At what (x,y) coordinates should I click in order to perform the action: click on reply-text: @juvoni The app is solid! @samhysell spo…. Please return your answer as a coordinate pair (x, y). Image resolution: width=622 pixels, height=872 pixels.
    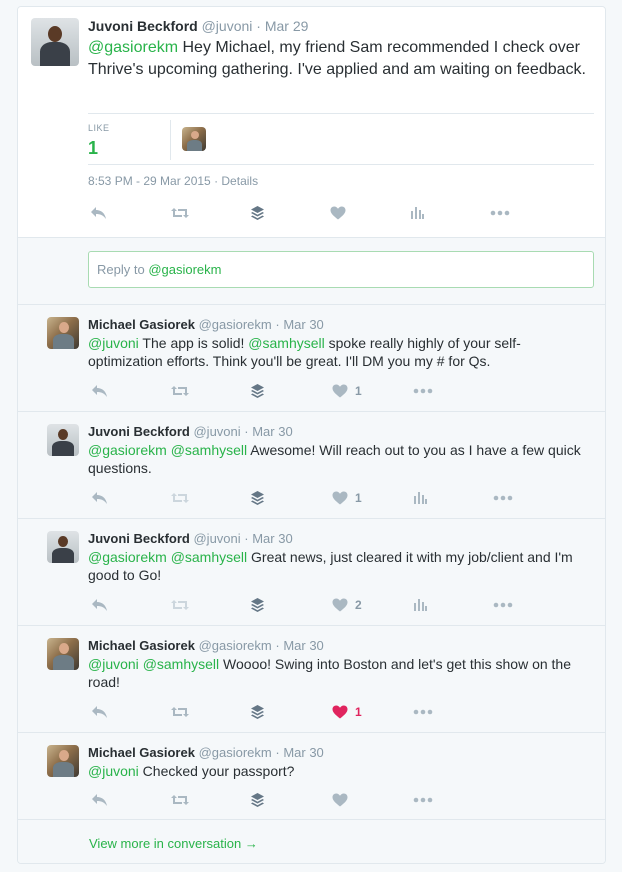
    Looking at the image, I should click on (340, 352).